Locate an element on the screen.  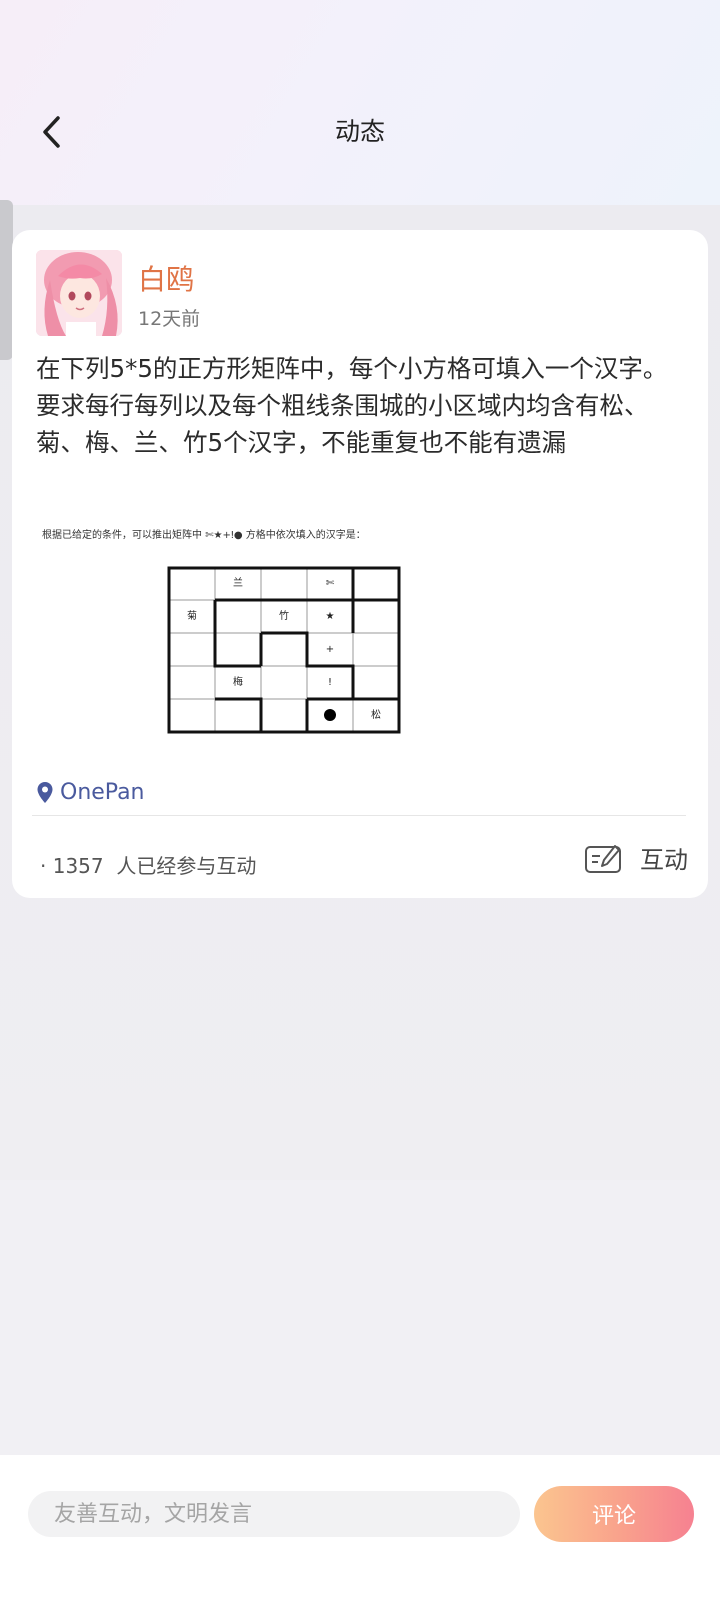
comment-button: 评论 is located at coordinates (614, 1514).